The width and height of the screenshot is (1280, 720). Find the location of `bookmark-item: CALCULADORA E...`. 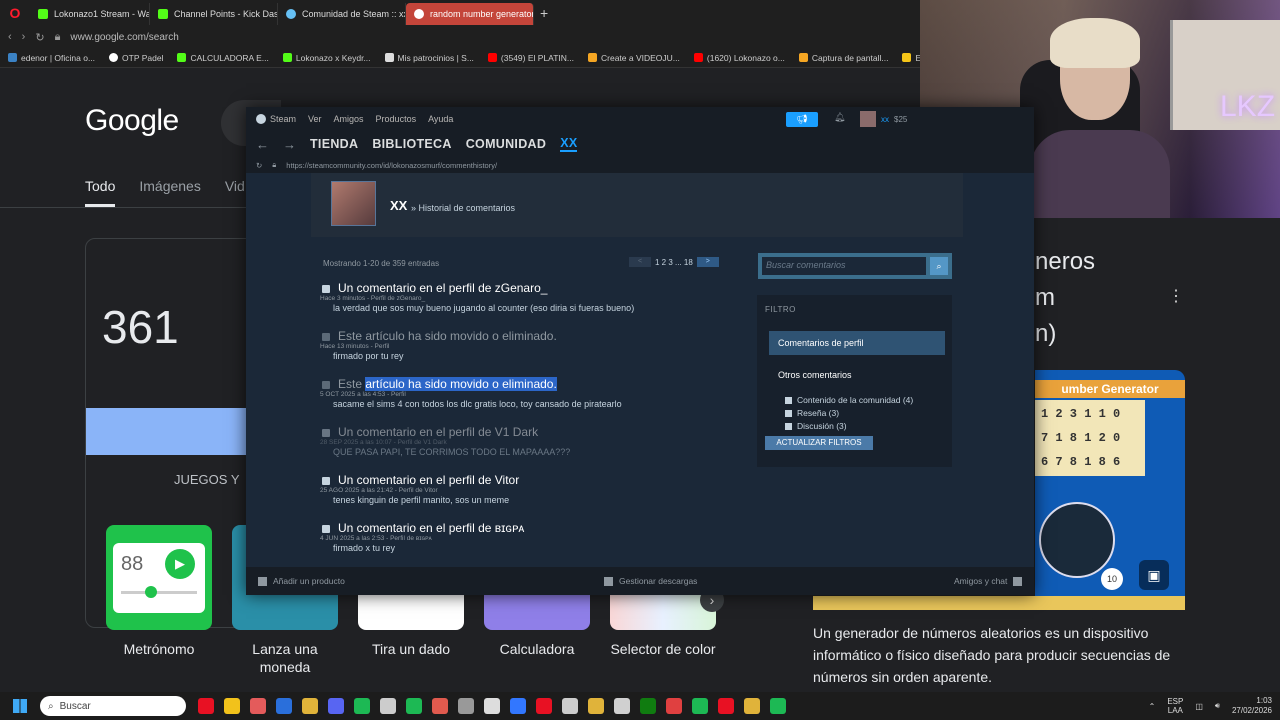

bookmark-item: CALCULADORA E... is located at coordinates (223, 58).